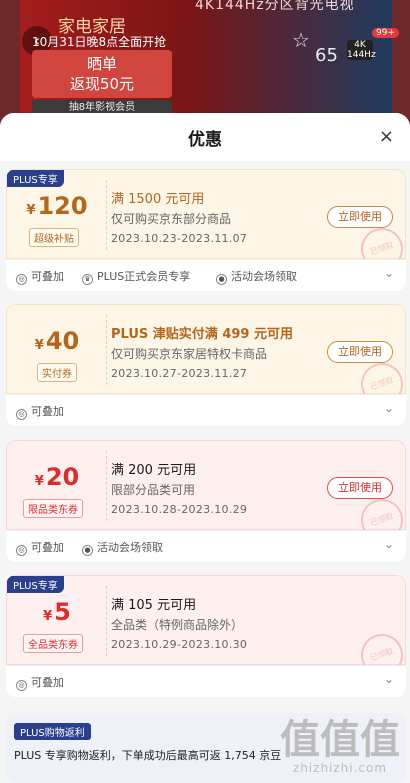  Describe the element at coordinates (179, 238) in the screenshot. I see `coupon-dates: 2023.10.23-2023.11.07` at that location.